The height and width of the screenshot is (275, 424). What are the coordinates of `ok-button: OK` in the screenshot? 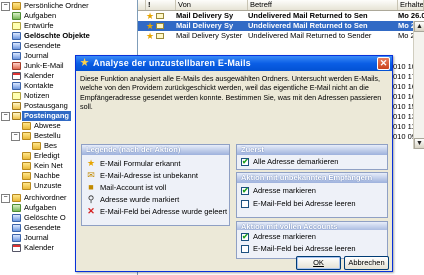 It's located at (318, 263).